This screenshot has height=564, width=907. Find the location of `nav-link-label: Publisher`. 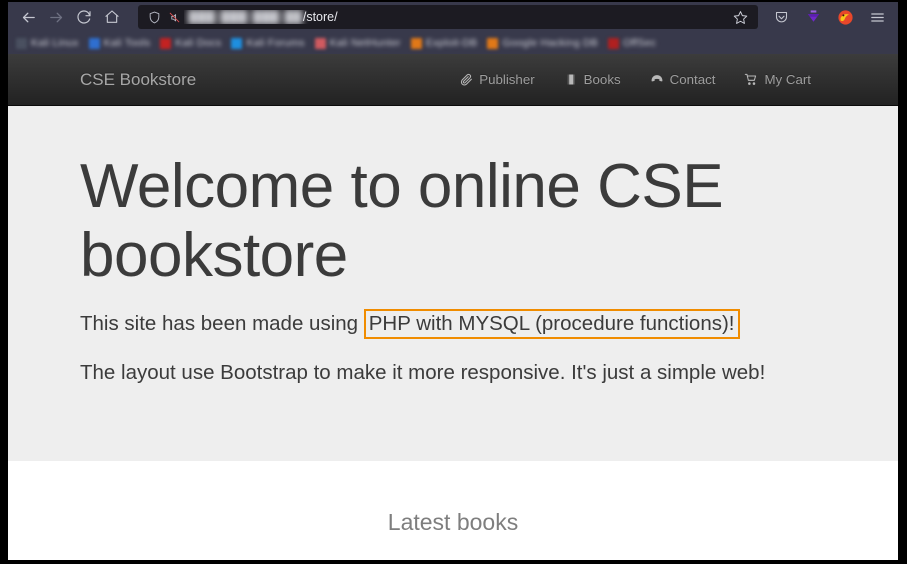

nav-link-label: Publisher is located at coordinates (507, 79).